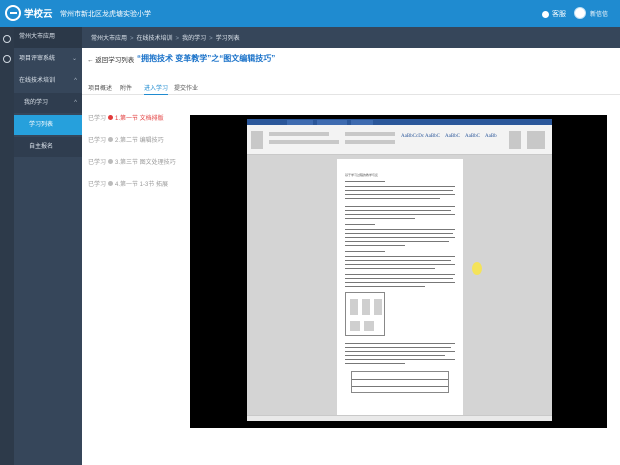  I want to click on document-heading: 基于学习过程的教学与反, so click(362, 175).